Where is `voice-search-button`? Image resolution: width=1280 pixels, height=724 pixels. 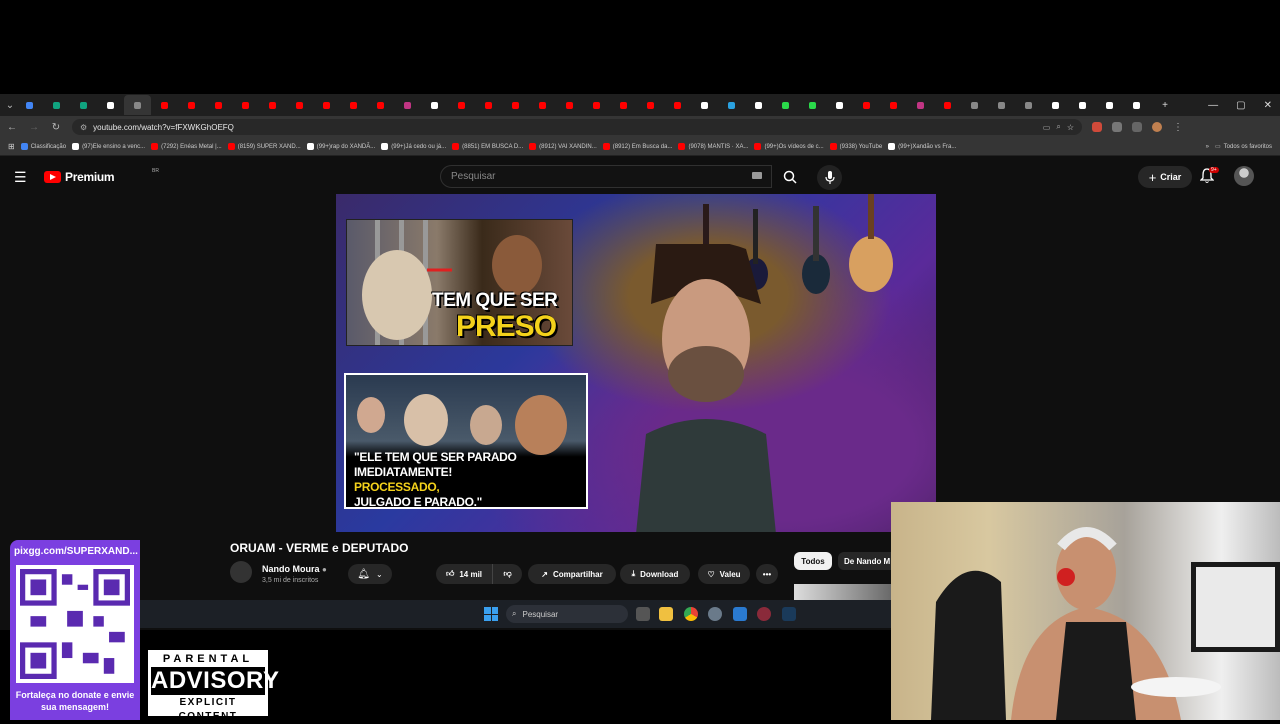
voice-search-button is located at coordinates (829, 177).